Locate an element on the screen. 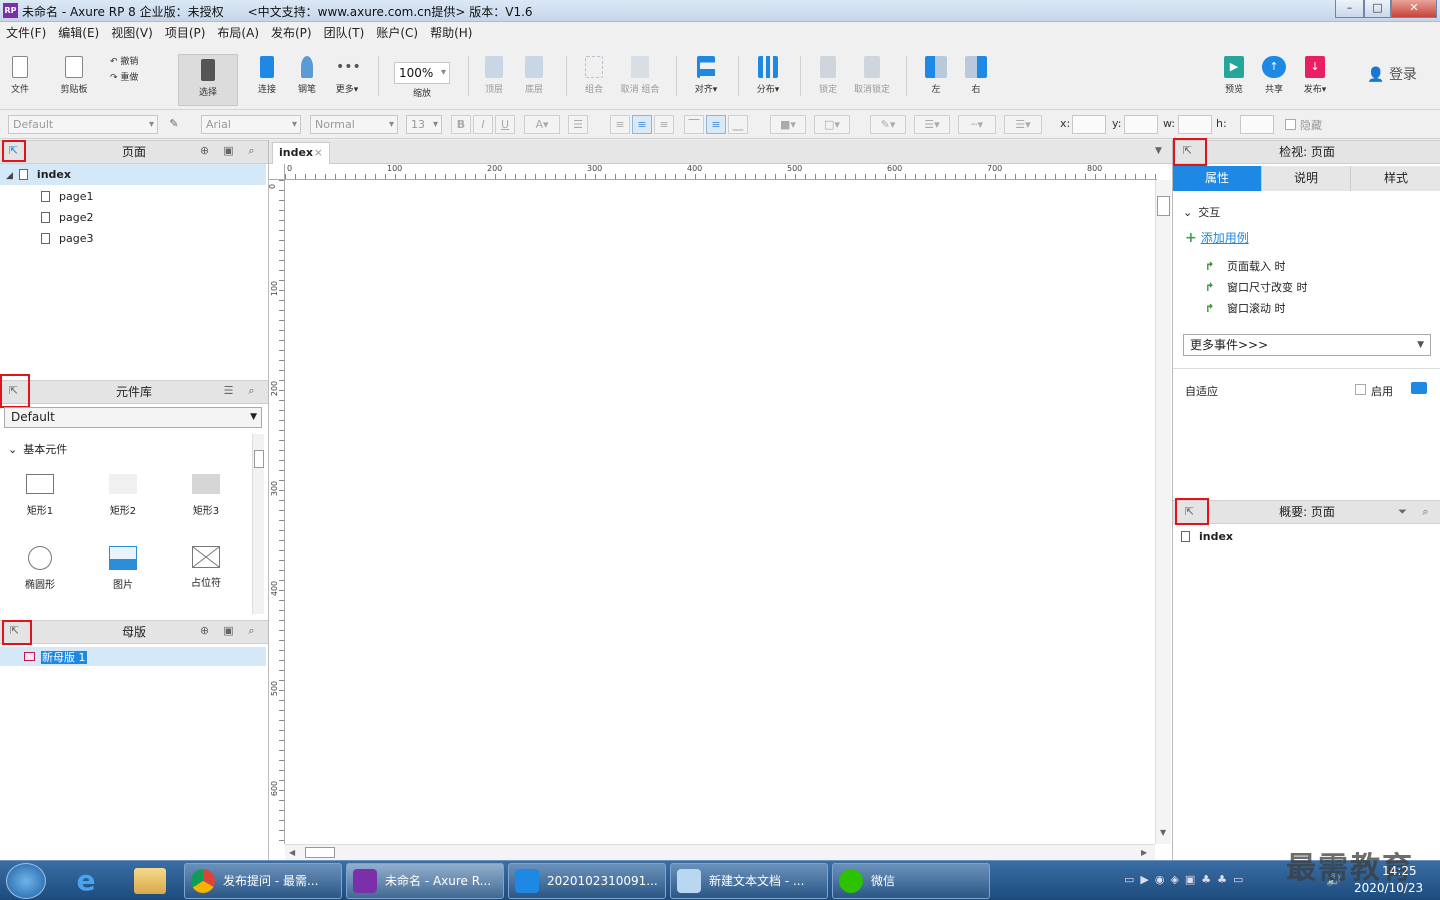  event-page-load: ↱ 页面载入 时 is located at coordinates (1245, 266).